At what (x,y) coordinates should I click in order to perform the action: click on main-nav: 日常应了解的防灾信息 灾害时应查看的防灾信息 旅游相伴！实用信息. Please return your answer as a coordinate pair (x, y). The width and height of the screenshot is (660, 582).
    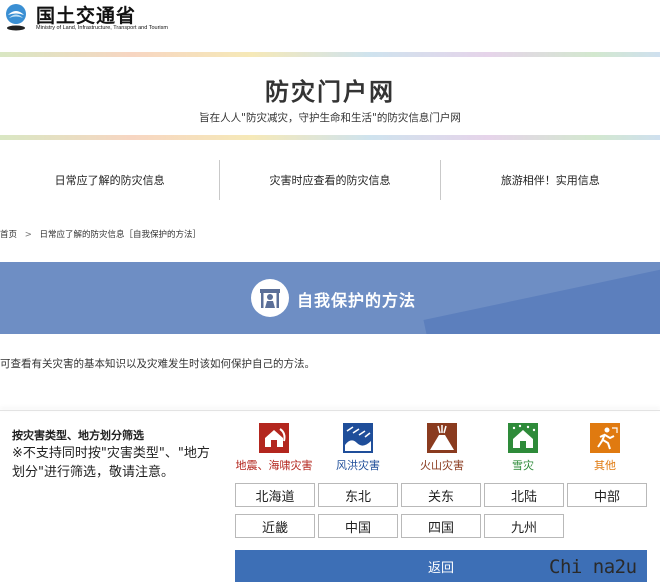
    Looking at the image, I should click on (330, 180).